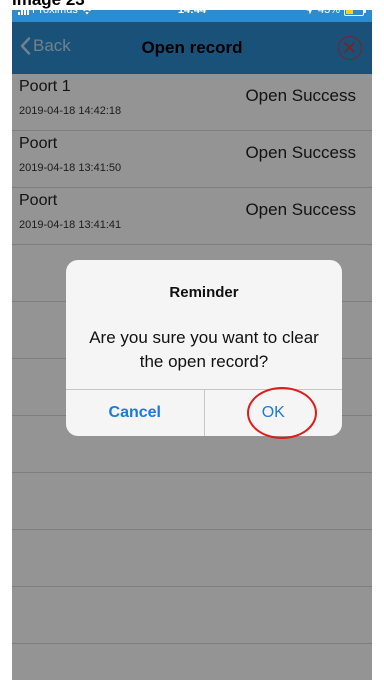 The width and height of the screenshot is (384, 680). I want to click on caption-text: Image 23, so click(48, 5).